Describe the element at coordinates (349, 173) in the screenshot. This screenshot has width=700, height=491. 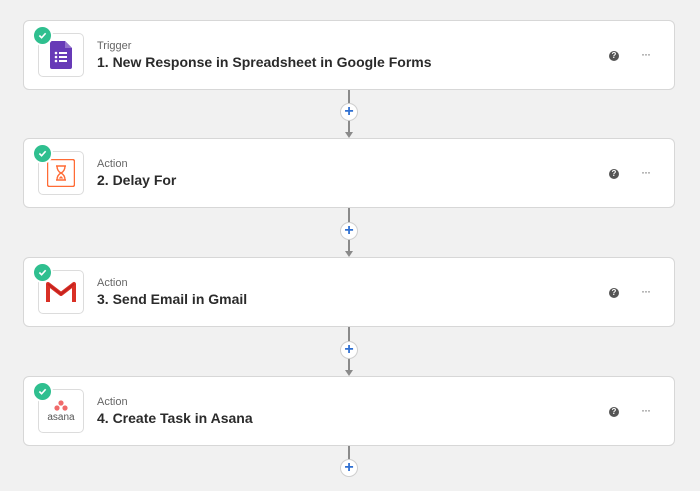
I see `step-card-2: Action 2. Delay For ? ···` at that location.